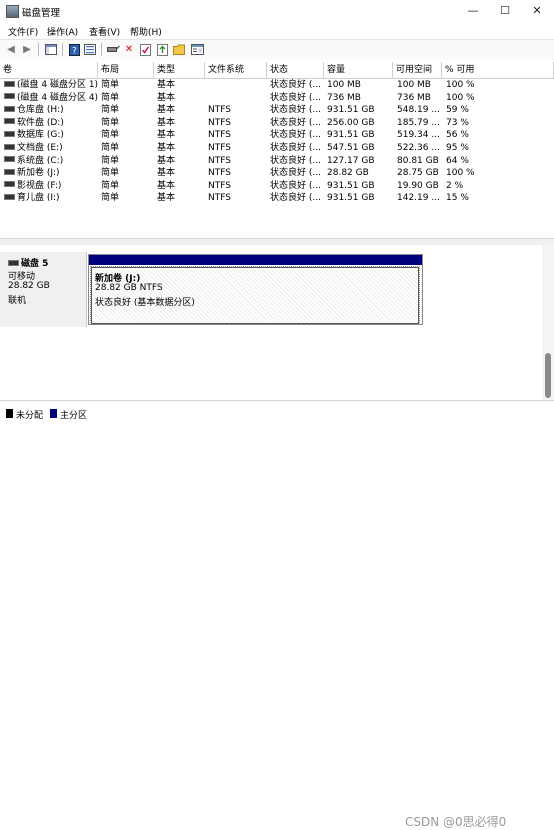 This screenshot has height=830, width=554. I want to click on column-header-filesystem: 文件系统, so click(236, 70).